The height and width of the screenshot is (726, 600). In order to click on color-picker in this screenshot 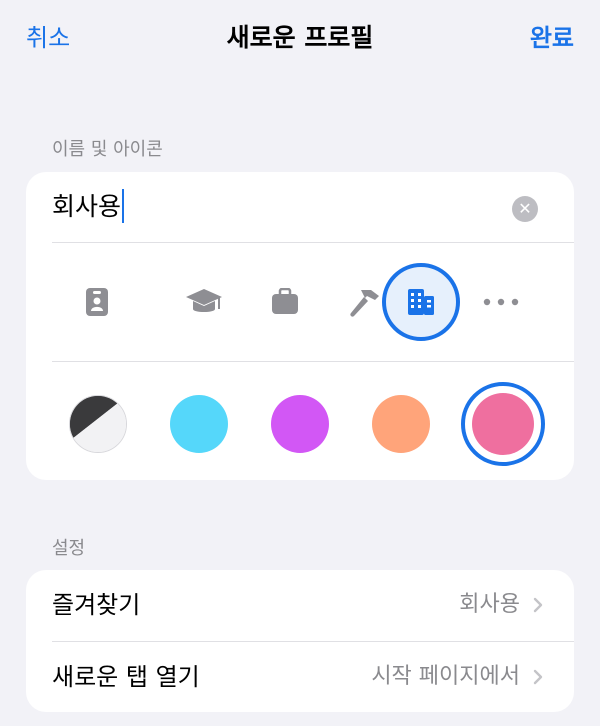, I will do `click(300, 421)`.